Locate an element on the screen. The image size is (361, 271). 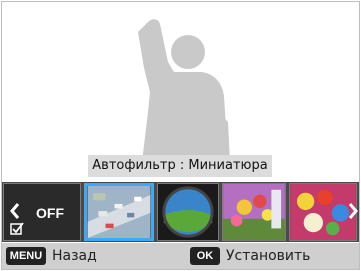
filter-name-value: Миниатюра is located at coordinates (228, 165).